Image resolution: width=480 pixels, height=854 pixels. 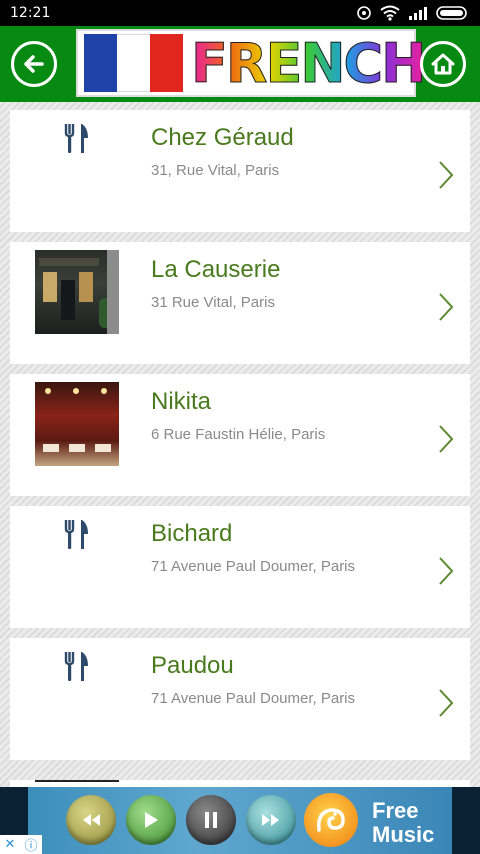 What do you see at coordinates (240, 783) in the screenshot?
I see `list-item-partial` at bounding box center [240, 783].